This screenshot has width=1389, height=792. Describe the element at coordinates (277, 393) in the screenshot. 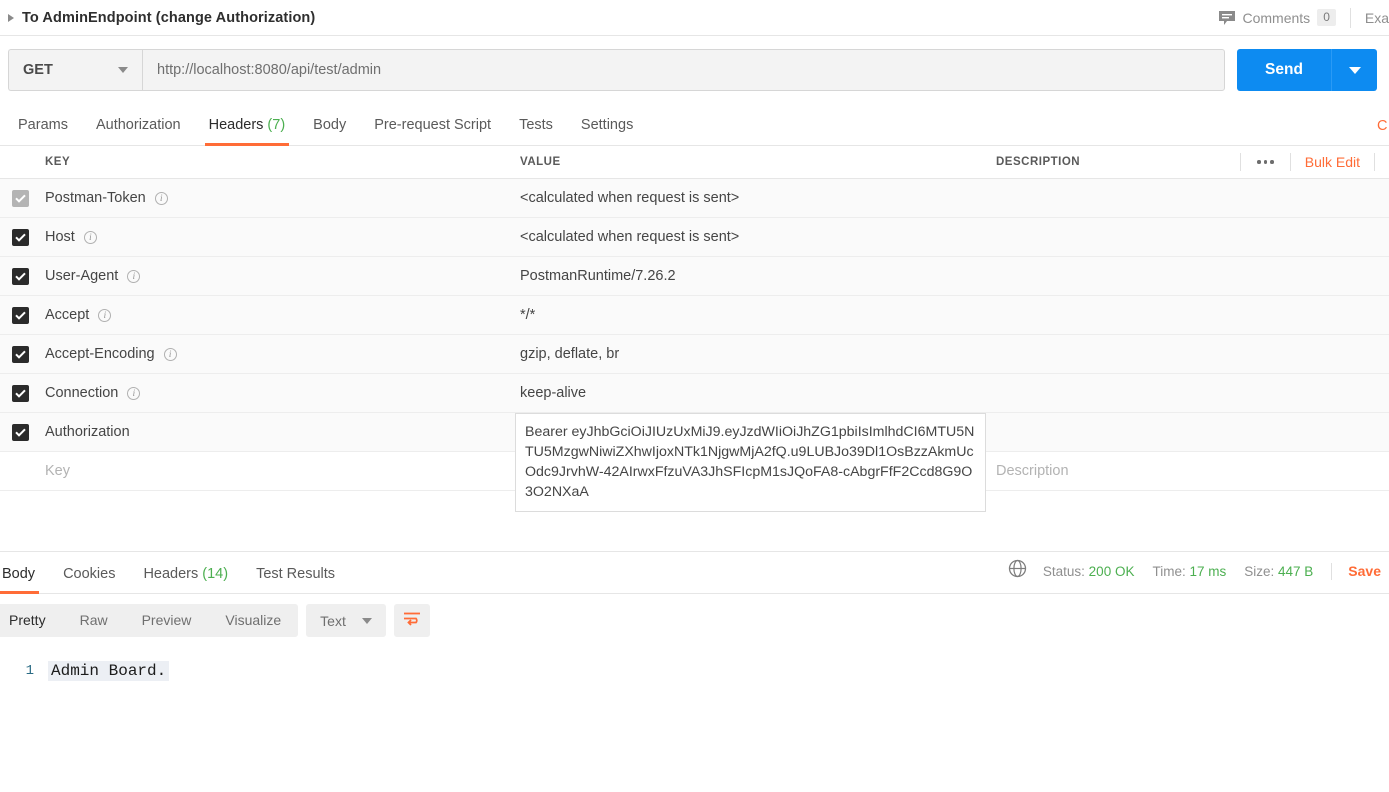

I see `header-key-cell: Connection i` at that location.